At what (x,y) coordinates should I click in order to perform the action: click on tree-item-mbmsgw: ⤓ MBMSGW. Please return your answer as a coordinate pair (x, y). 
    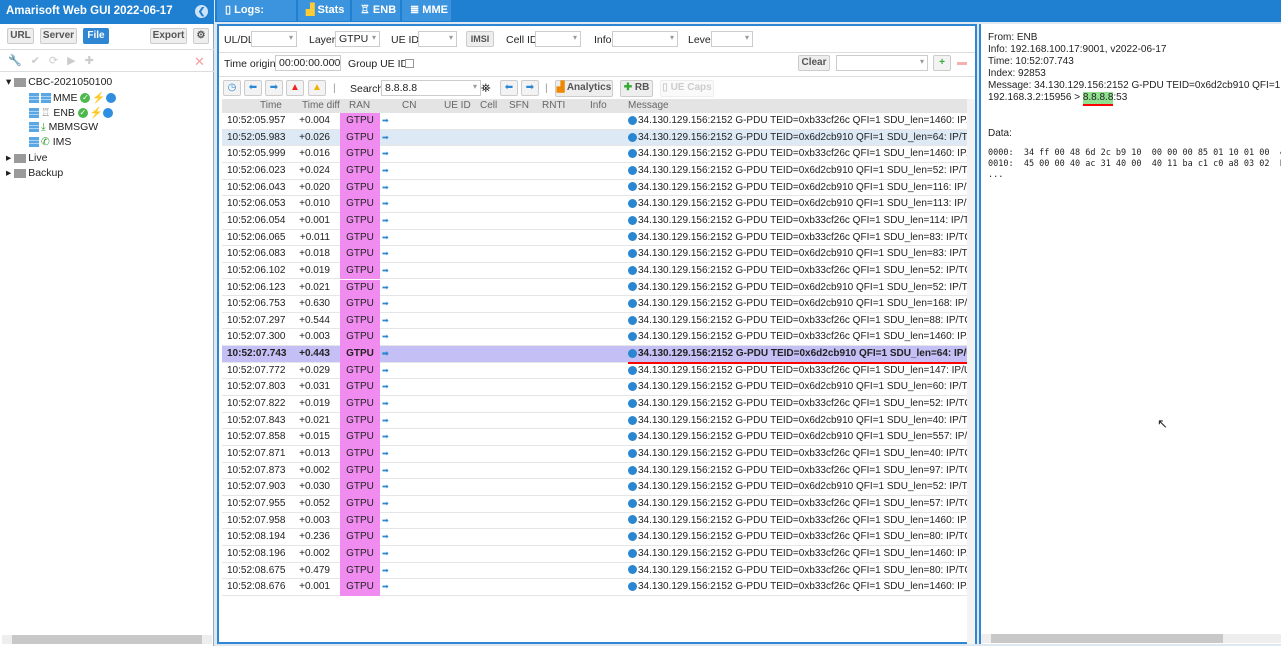
    Looking at the image, I should click on (63, 127).